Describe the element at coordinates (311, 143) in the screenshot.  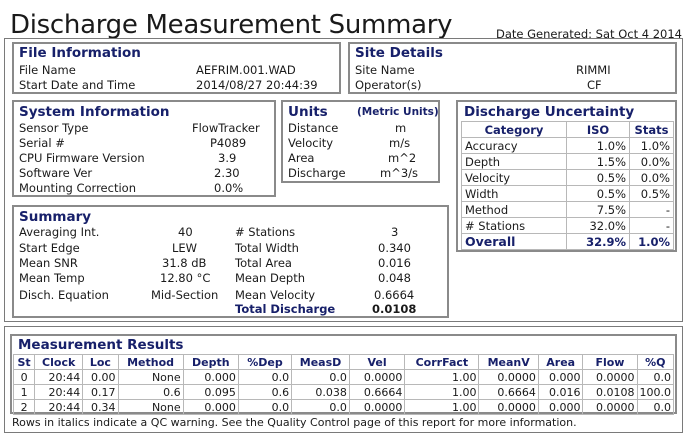
I see `velocity-unit-label: Velocity` at that location.